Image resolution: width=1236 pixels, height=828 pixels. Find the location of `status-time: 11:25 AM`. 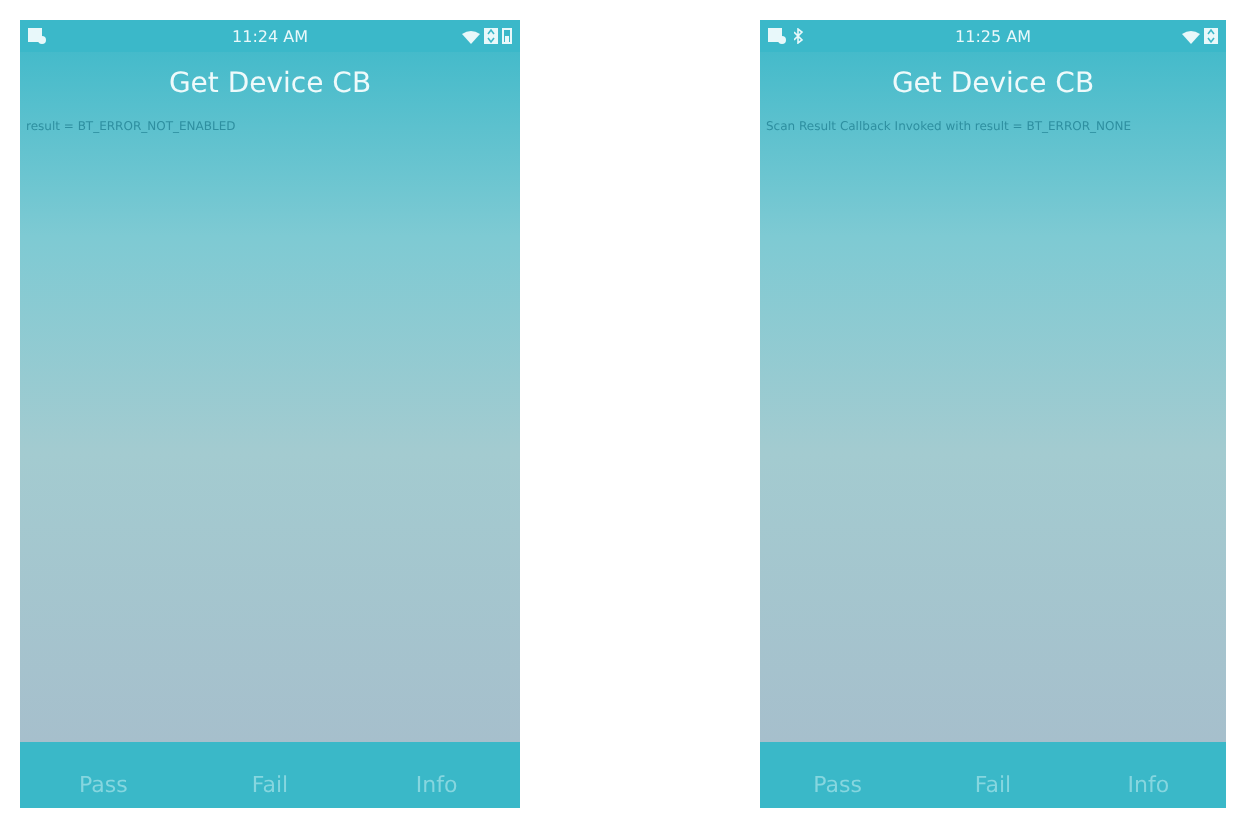

status-time: 11:25 AM is located at coordinates (993, 36).